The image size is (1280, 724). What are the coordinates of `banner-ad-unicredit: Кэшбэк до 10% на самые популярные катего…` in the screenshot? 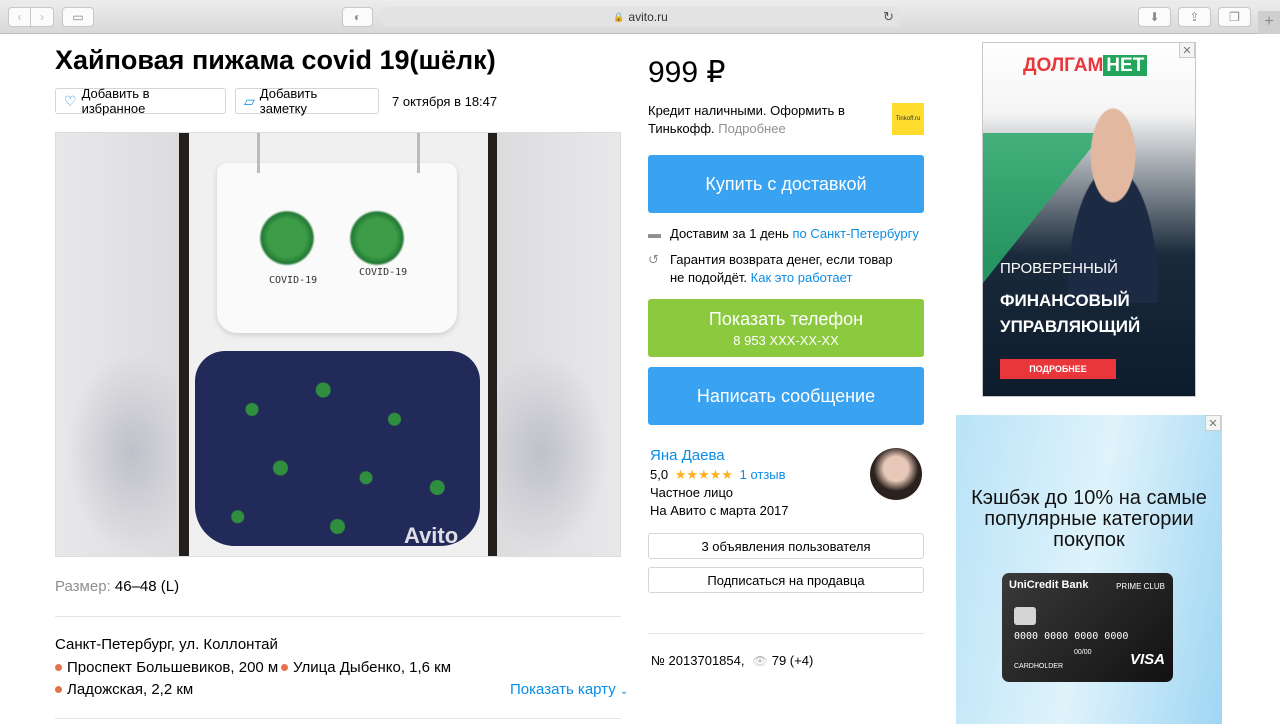 It's located at (1089, 569).